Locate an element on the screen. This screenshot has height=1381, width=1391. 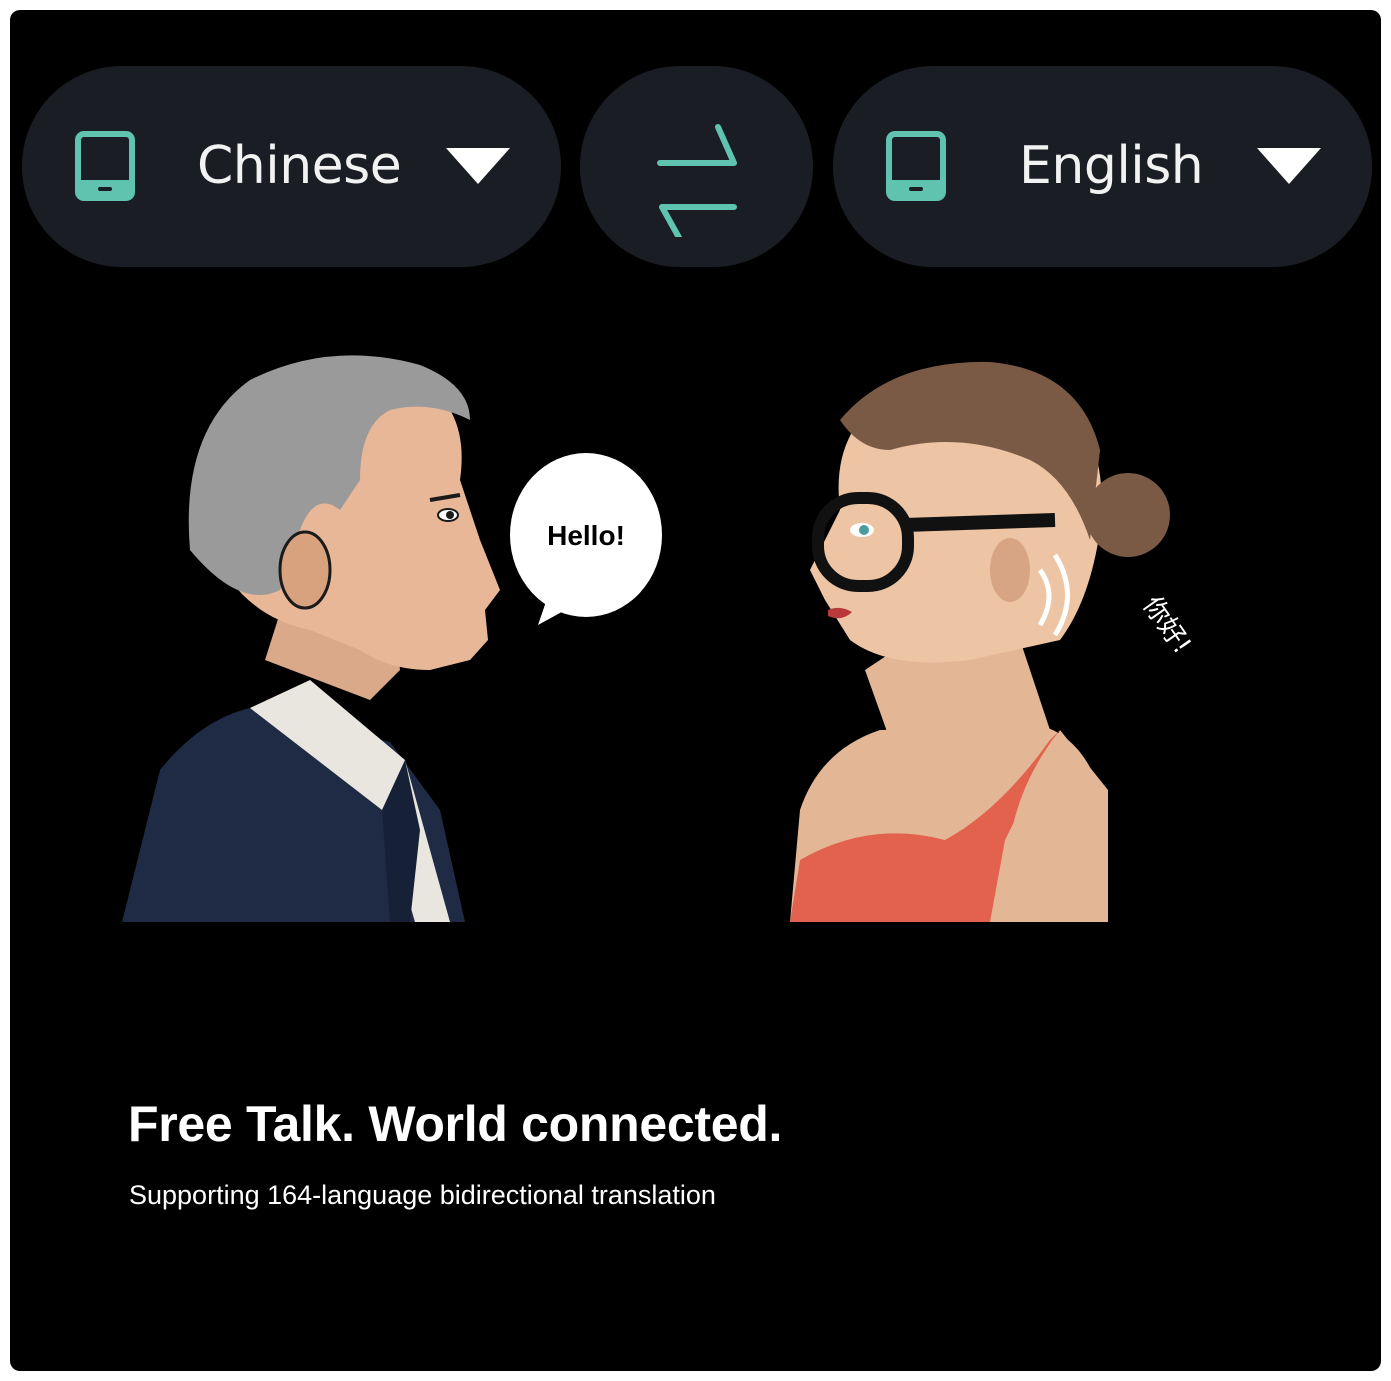
swap-languages-button is located at coordinates (696, 166).